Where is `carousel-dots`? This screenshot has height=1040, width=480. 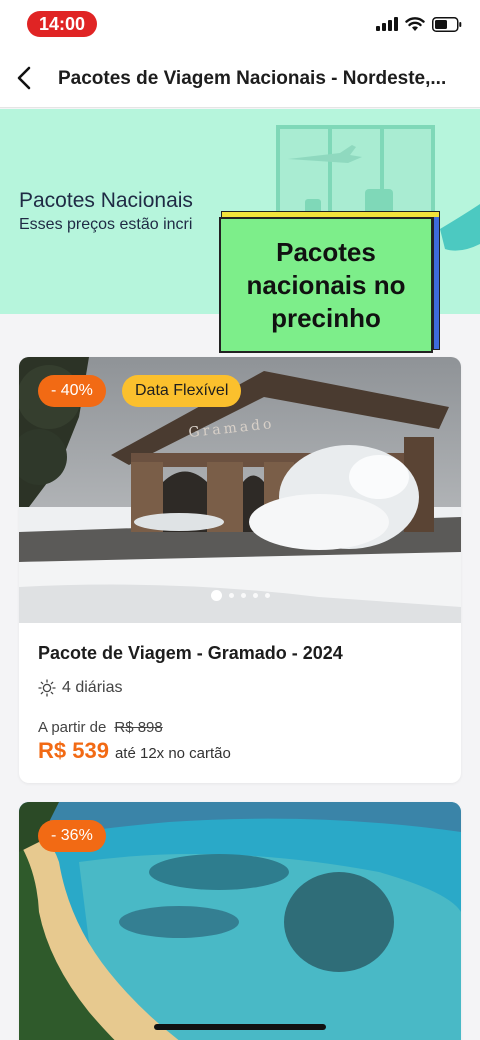 carousel-dots is located at coordinates (240, 595).